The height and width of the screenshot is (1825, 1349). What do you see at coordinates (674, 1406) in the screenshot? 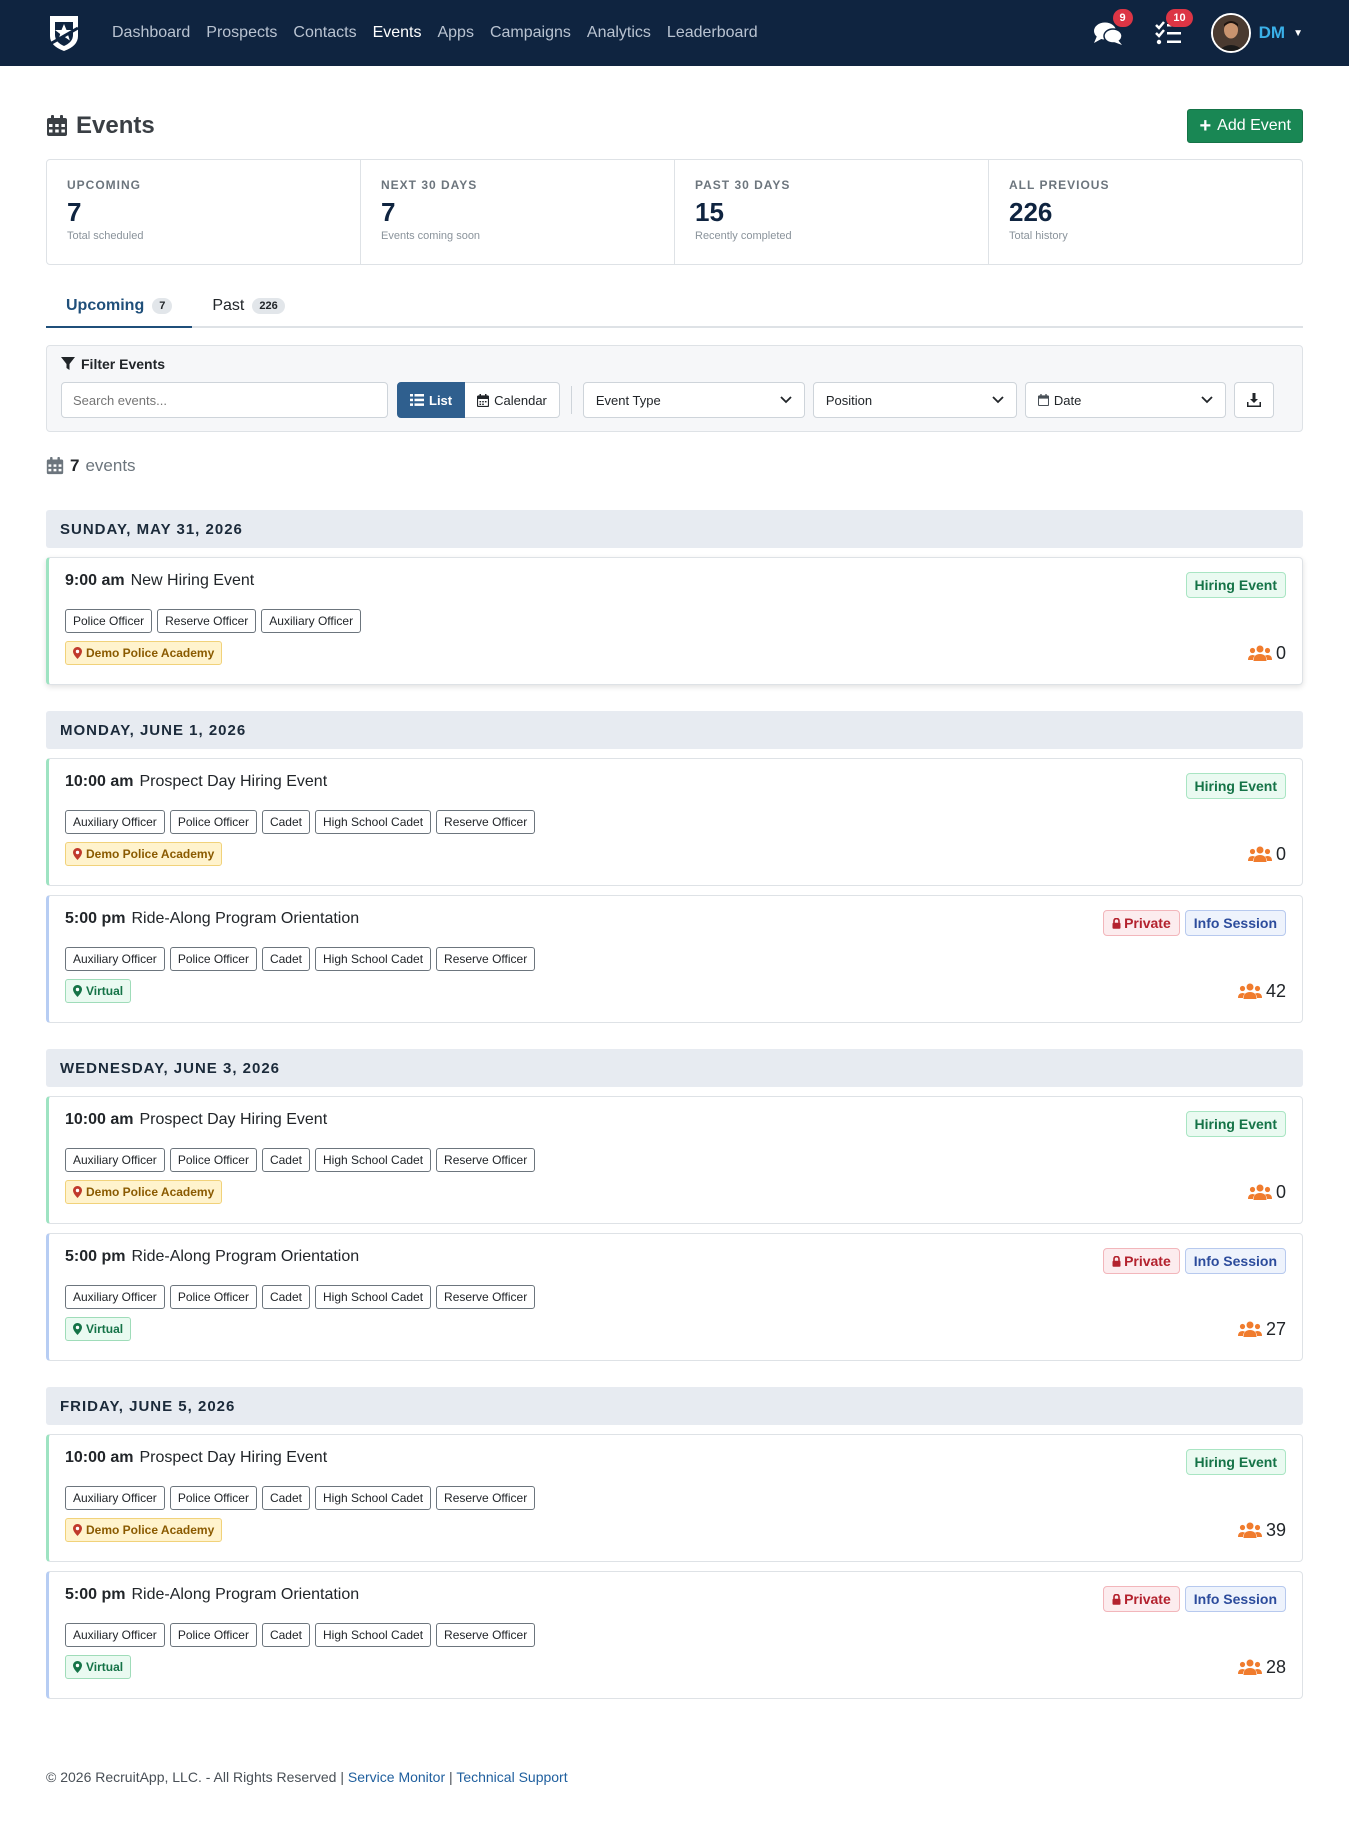
I see `day-header: FRIDAY, JUNE 5, 2026` at bounding box center [674, 1406].